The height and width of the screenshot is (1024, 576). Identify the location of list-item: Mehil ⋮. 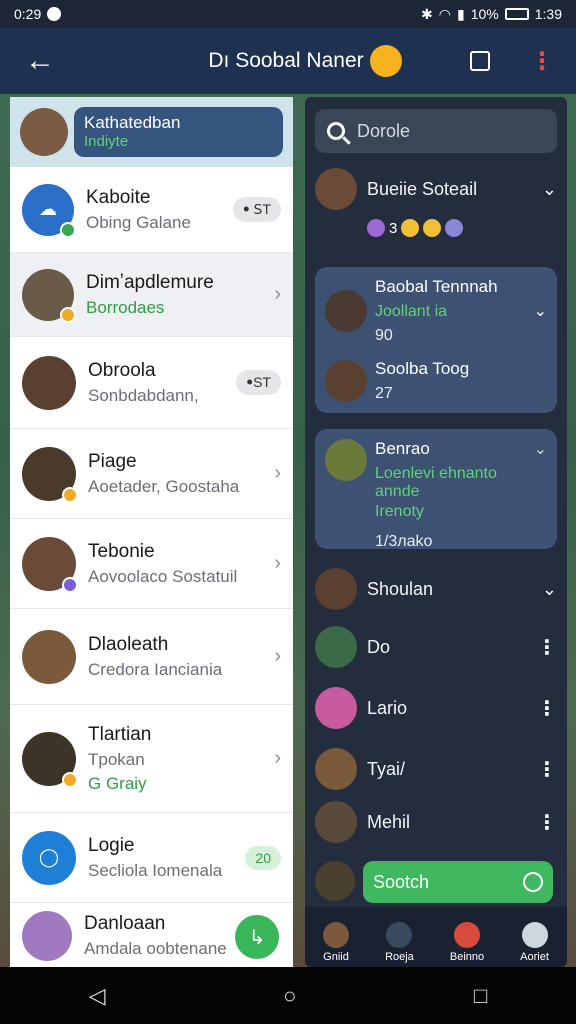
(436, 822).